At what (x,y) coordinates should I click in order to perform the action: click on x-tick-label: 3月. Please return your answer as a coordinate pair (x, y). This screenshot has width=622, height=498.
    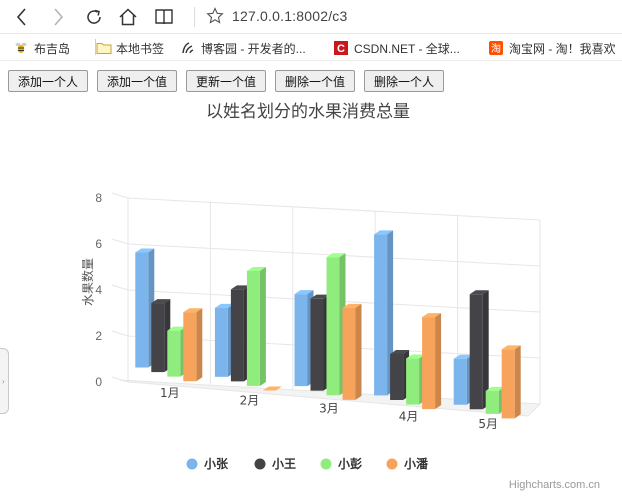
    Looking at the image, I should click on (329, 409).